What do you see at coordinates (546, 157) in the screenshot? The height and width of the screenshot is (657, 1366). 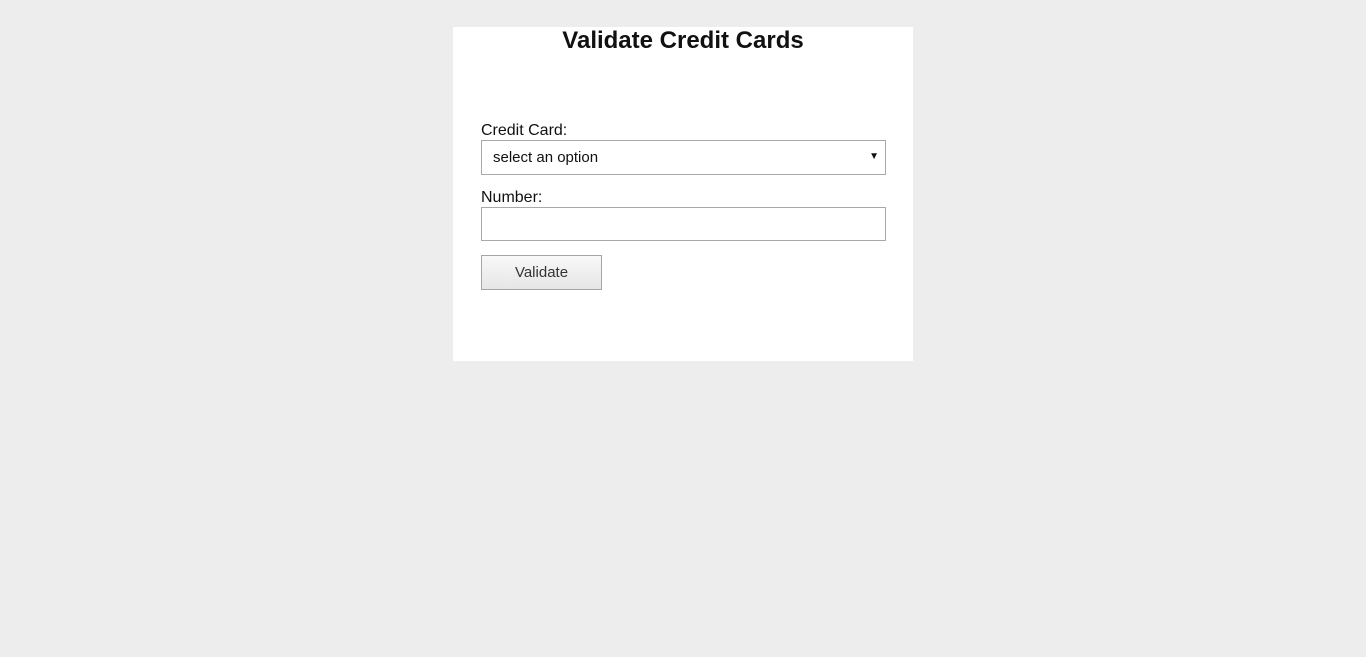 I see `credit-card-selected-value: select an option` at bounding box center [546, 157].